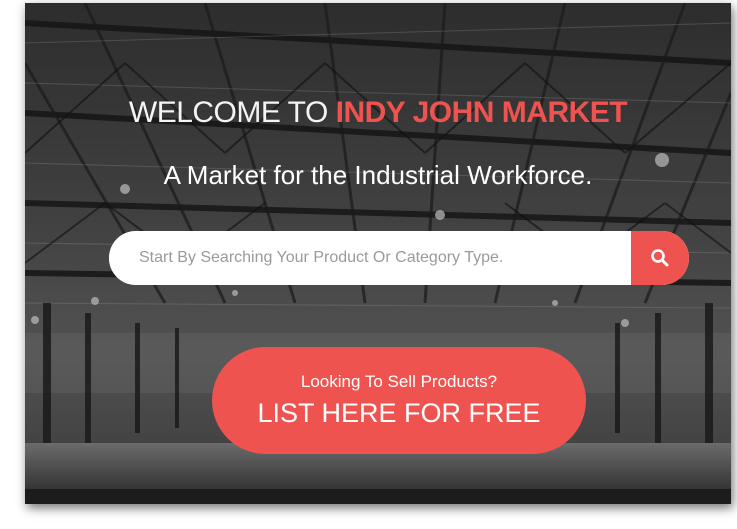  Describe the element at coordinates (378, 175) in the screenshot. I see `hero-tagline: A Market for the Industrial Workforce.` at that location.